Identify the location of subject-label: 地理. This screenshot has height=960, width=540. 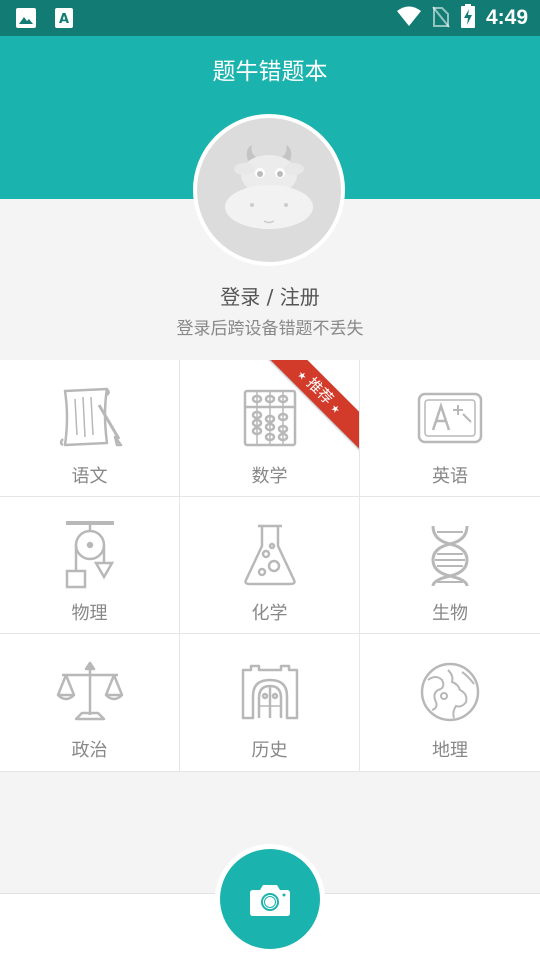
(450, 750).